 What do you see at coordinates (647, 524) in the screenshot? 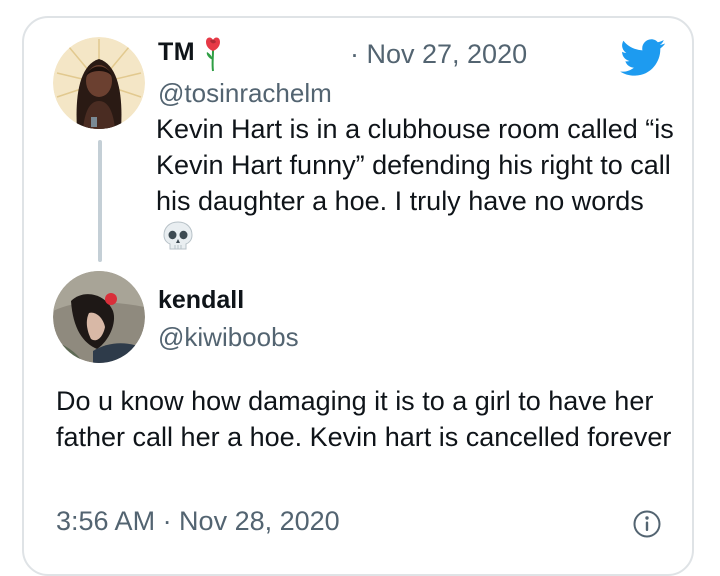
I see `info-icon` at bounding box center [647, 524].